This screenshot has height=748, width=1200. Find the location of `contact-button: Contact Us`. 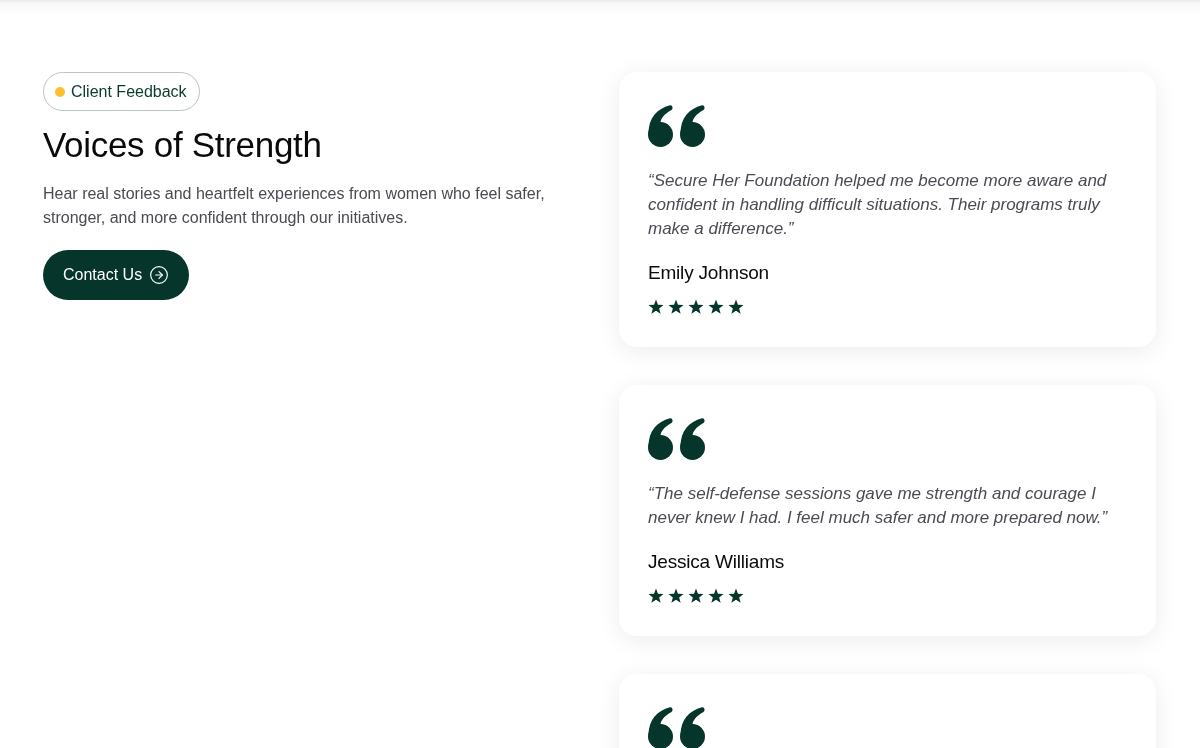

contact-button: Contact Us is located at coordinates (116, 275).